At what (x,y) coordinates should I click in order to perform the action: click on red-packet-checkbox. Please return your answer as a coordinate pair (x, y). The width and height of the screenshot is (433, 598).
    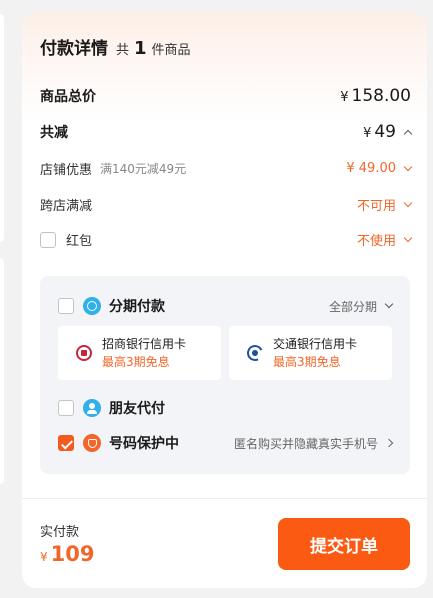
    Looking at the image, I should click on (48, 239).